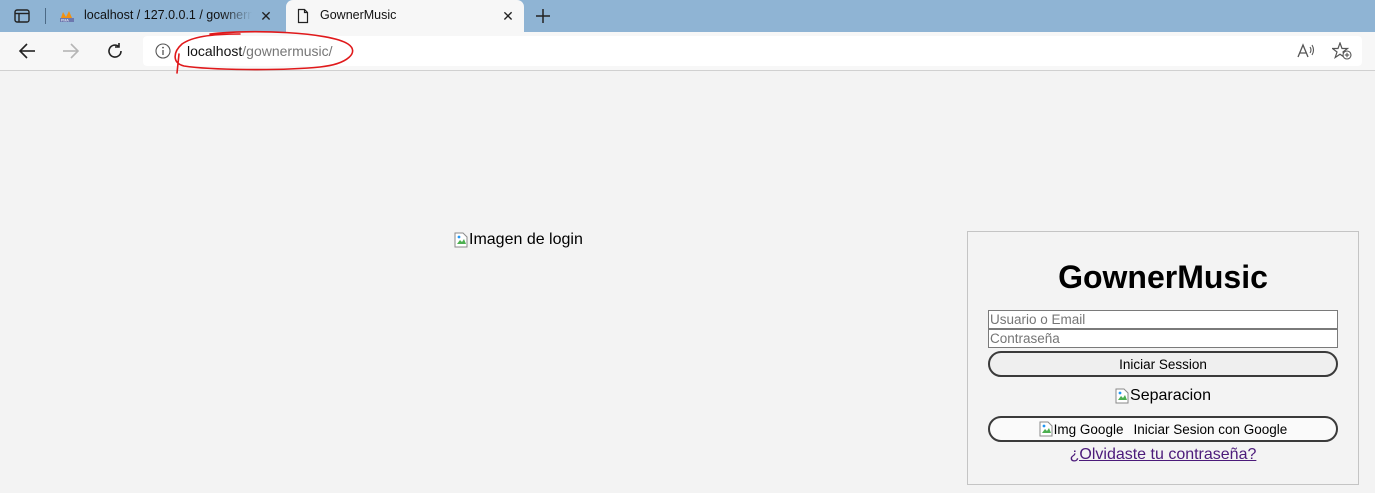 The width and height of the screenshot is (1375, 493). I want to click on site-info-icon, so click(163, 51).